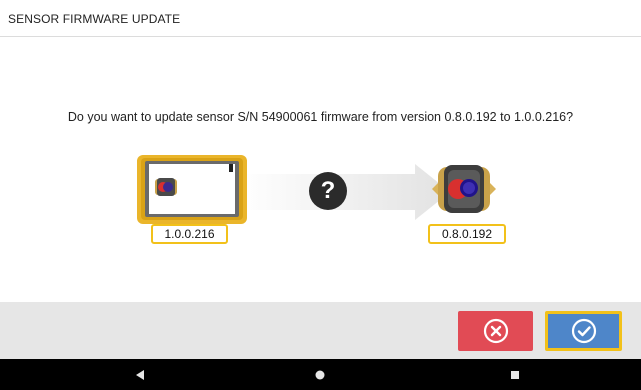  What do you see at coordinates (320, 18) in the screenshot?
I see `app-header: SENSOR FIRMWARE UPDATE` at bounding box center [320, 18].